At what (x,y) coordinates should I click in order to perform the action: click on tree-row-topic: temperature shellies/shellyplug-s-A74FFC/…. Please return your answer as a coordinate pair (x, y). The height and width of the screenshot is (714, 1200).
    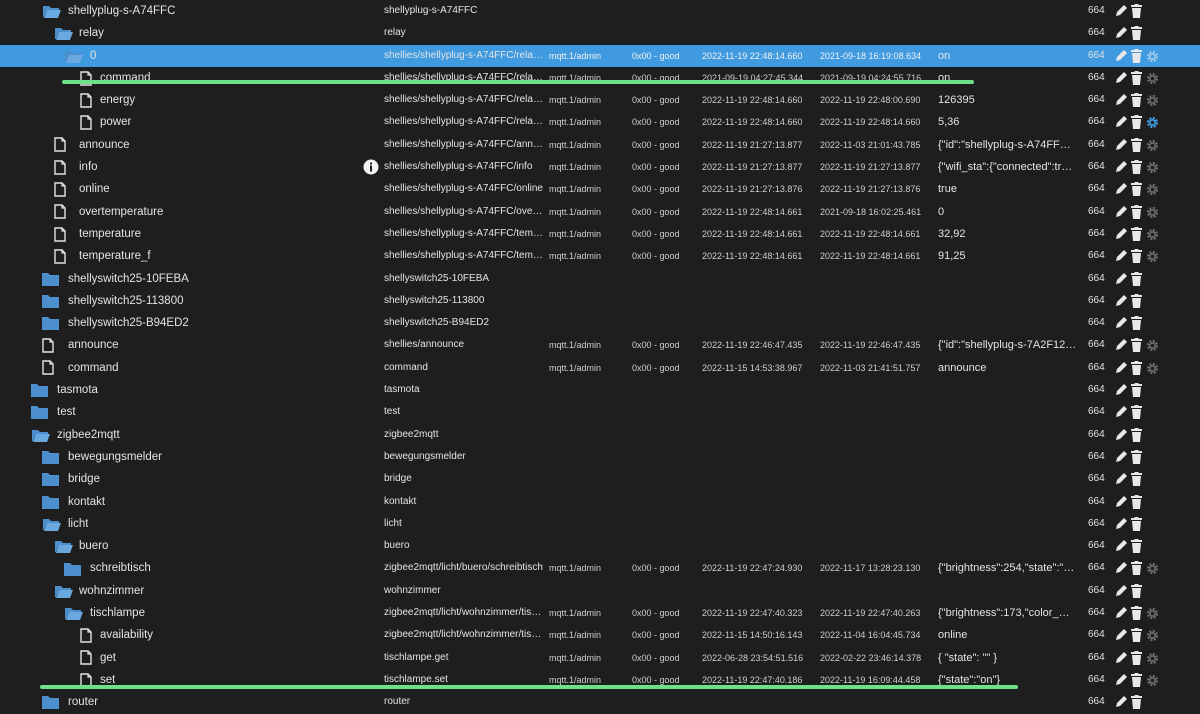
    Looking at the image, I should click on (600, 234).